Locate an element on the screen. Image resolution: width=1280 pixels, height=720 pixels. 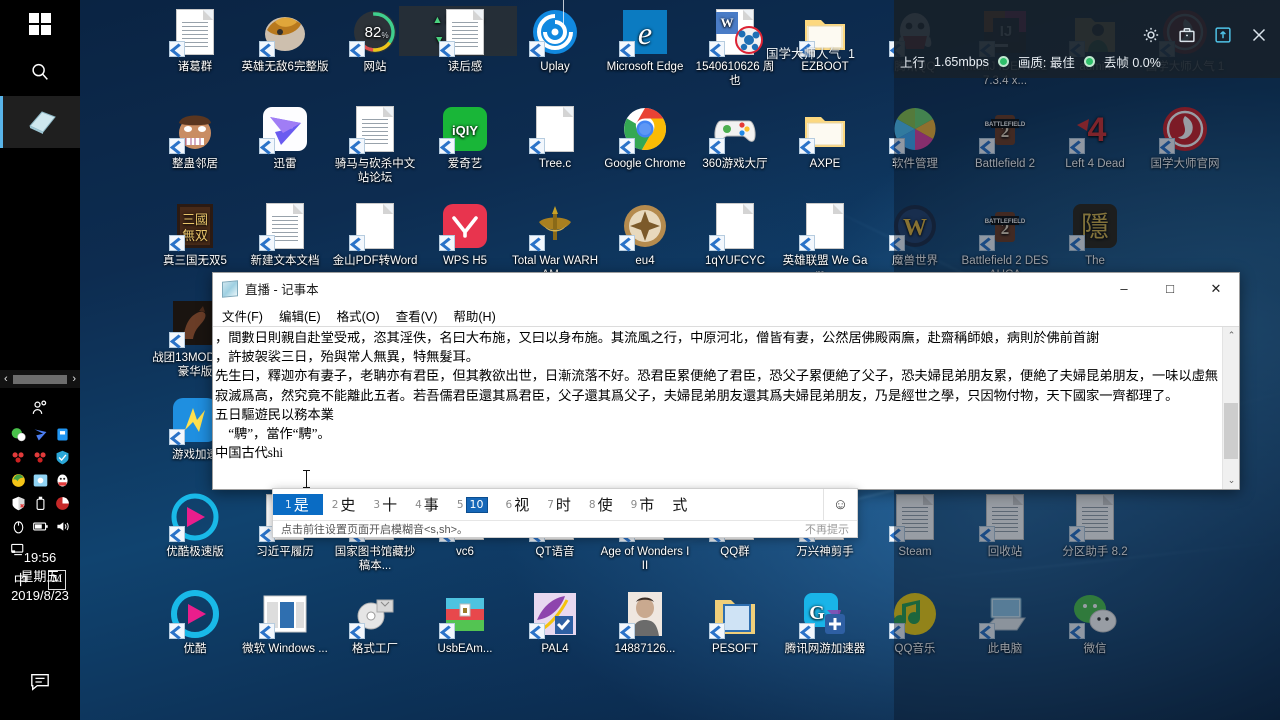
ime-candidate-8: 8使 is located at coordinates (601, 504).